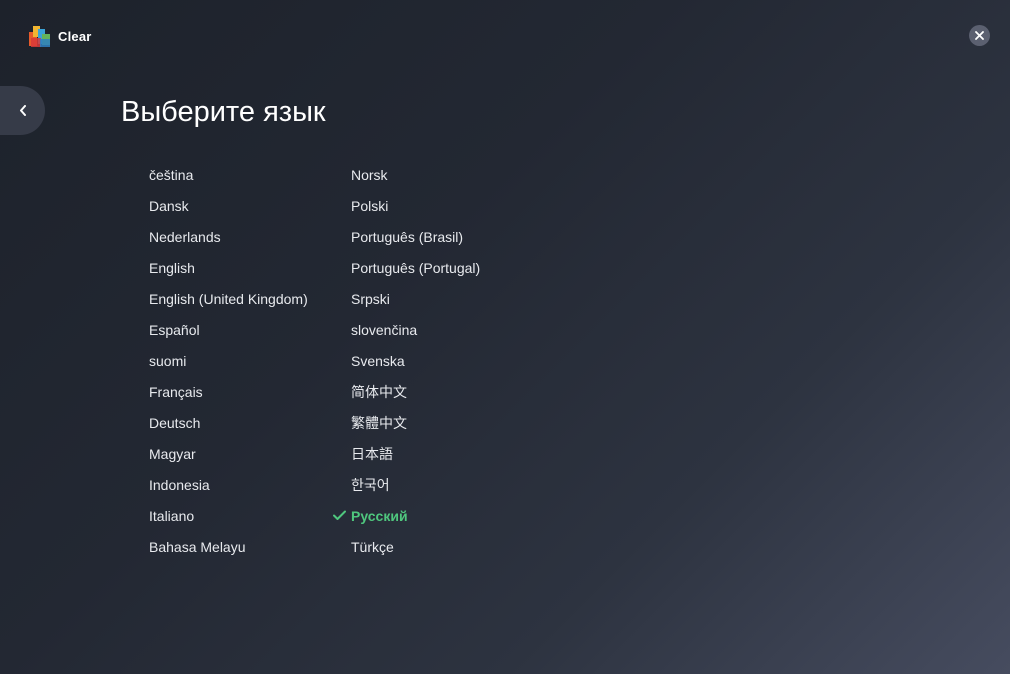  I want to click on language-option: Bahasa Melayu, so click(228, 547).